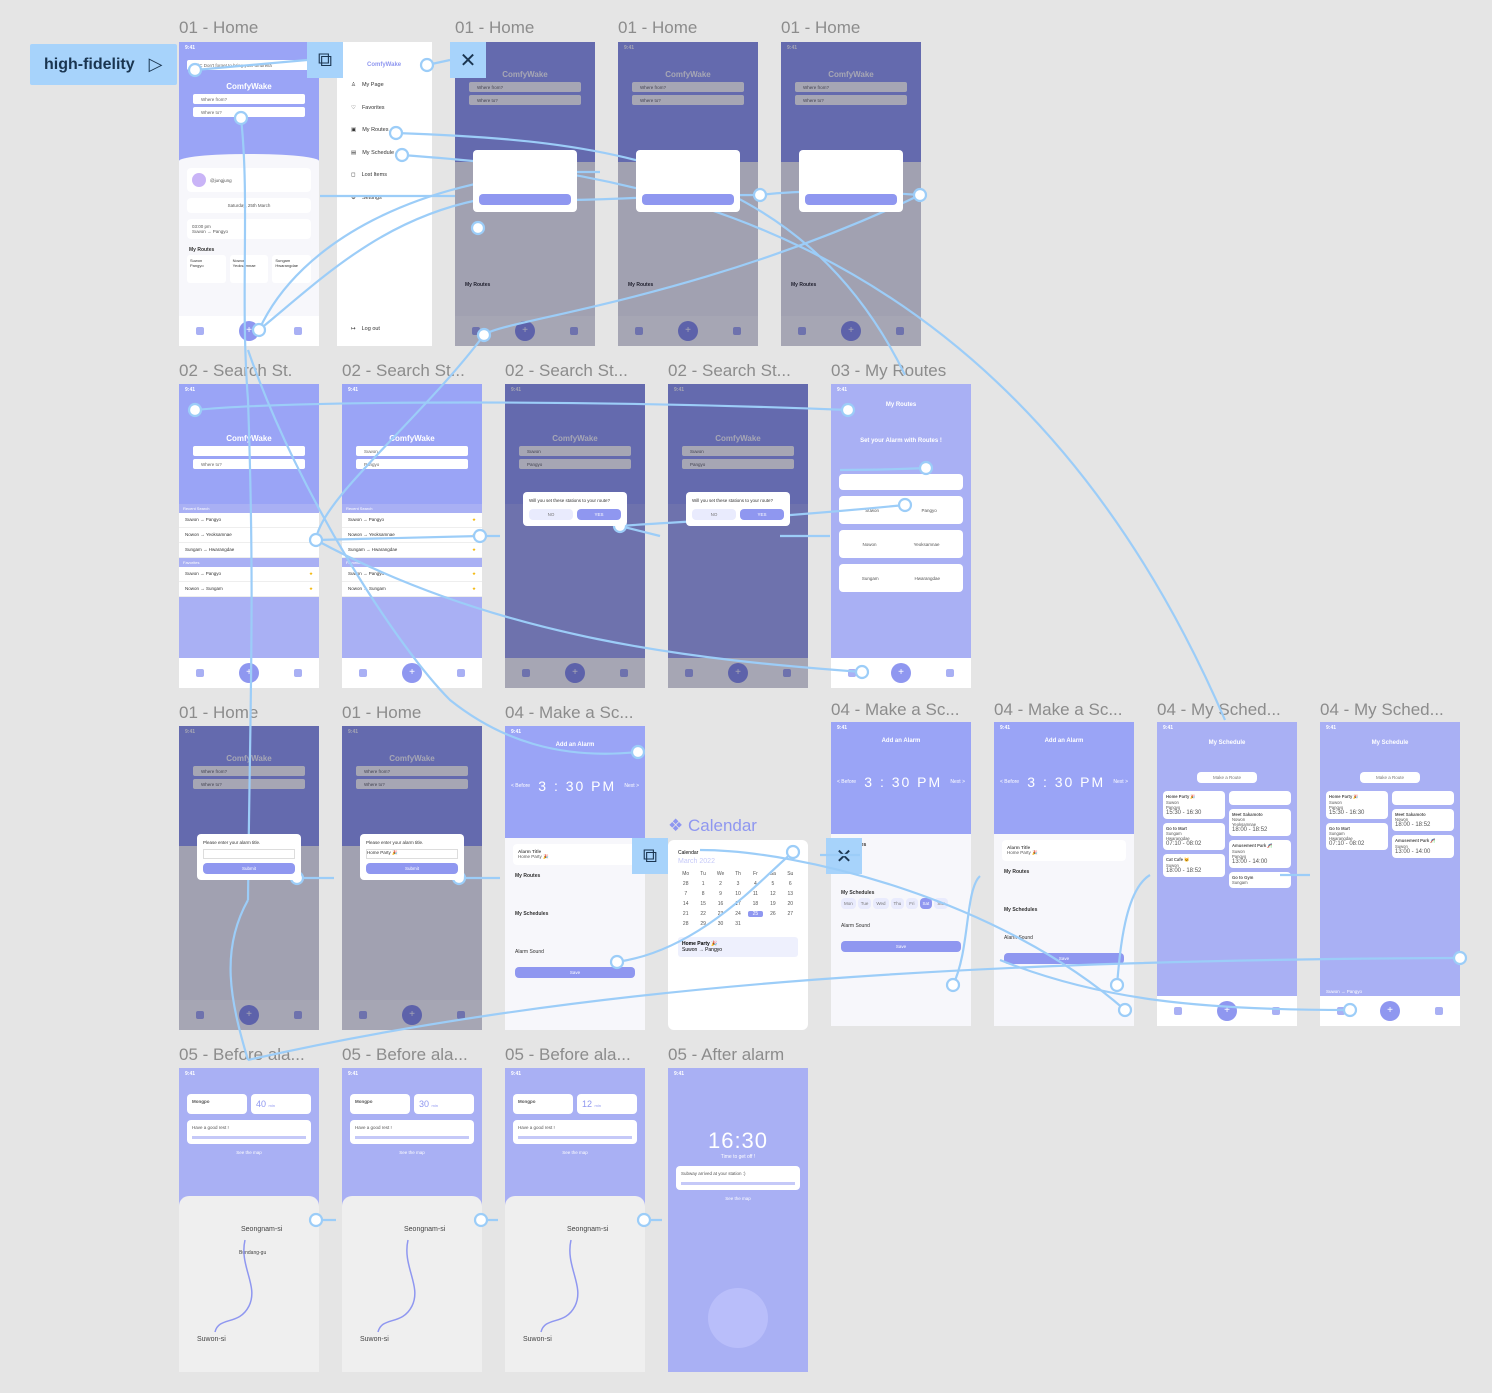 Image resolution: width=1492 pixels, height=1393 pixels. I want to click on device-frame-icon: ⧉, so click(650, 856).